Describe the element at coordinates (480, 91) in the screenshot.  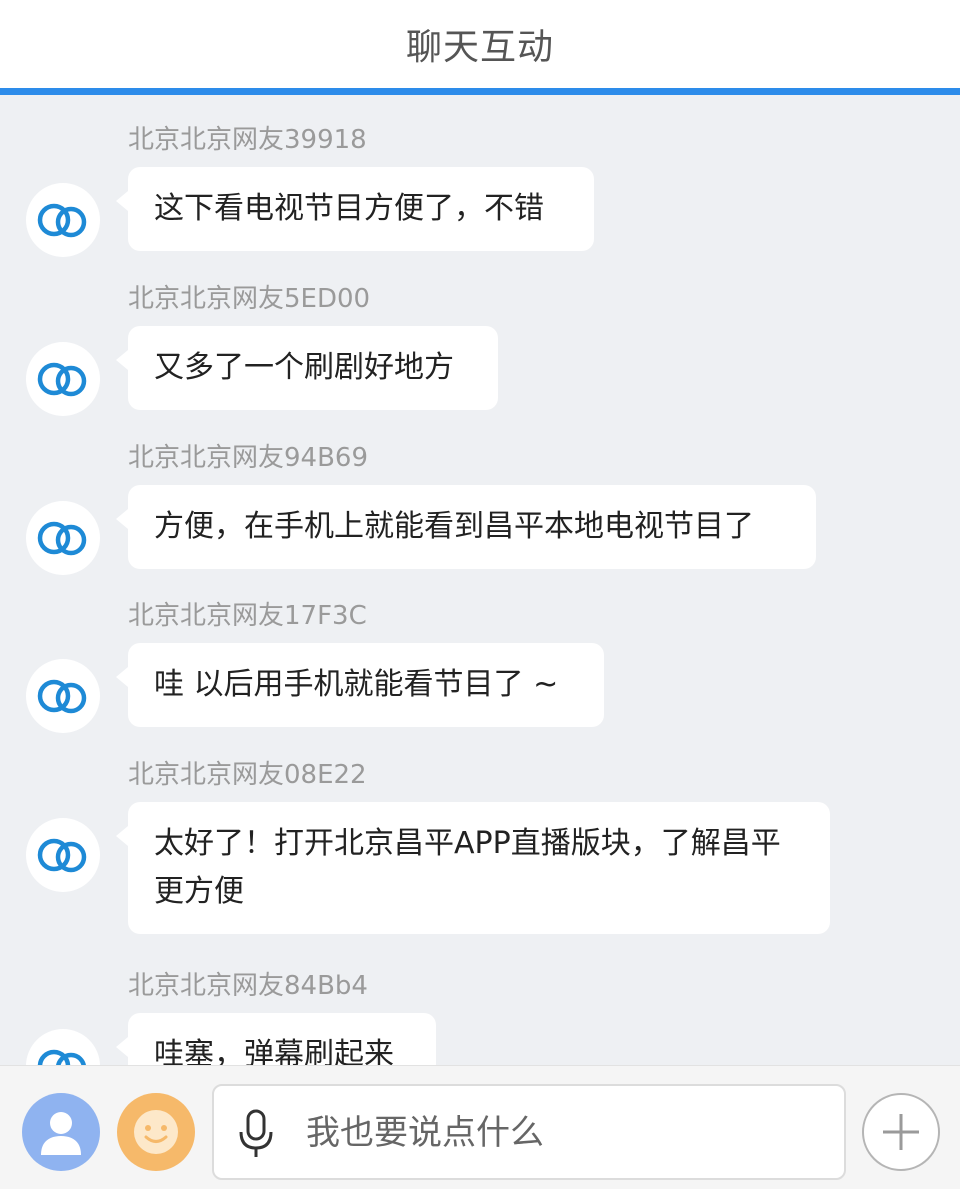
I see `header-accent-bar` at that location.